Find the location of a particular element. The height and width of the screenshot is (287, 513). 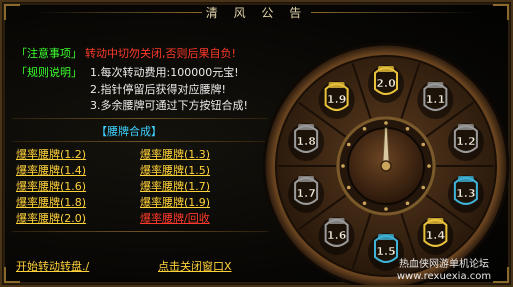

wheel-token: 1.4 is located at coordinates (435, 235).